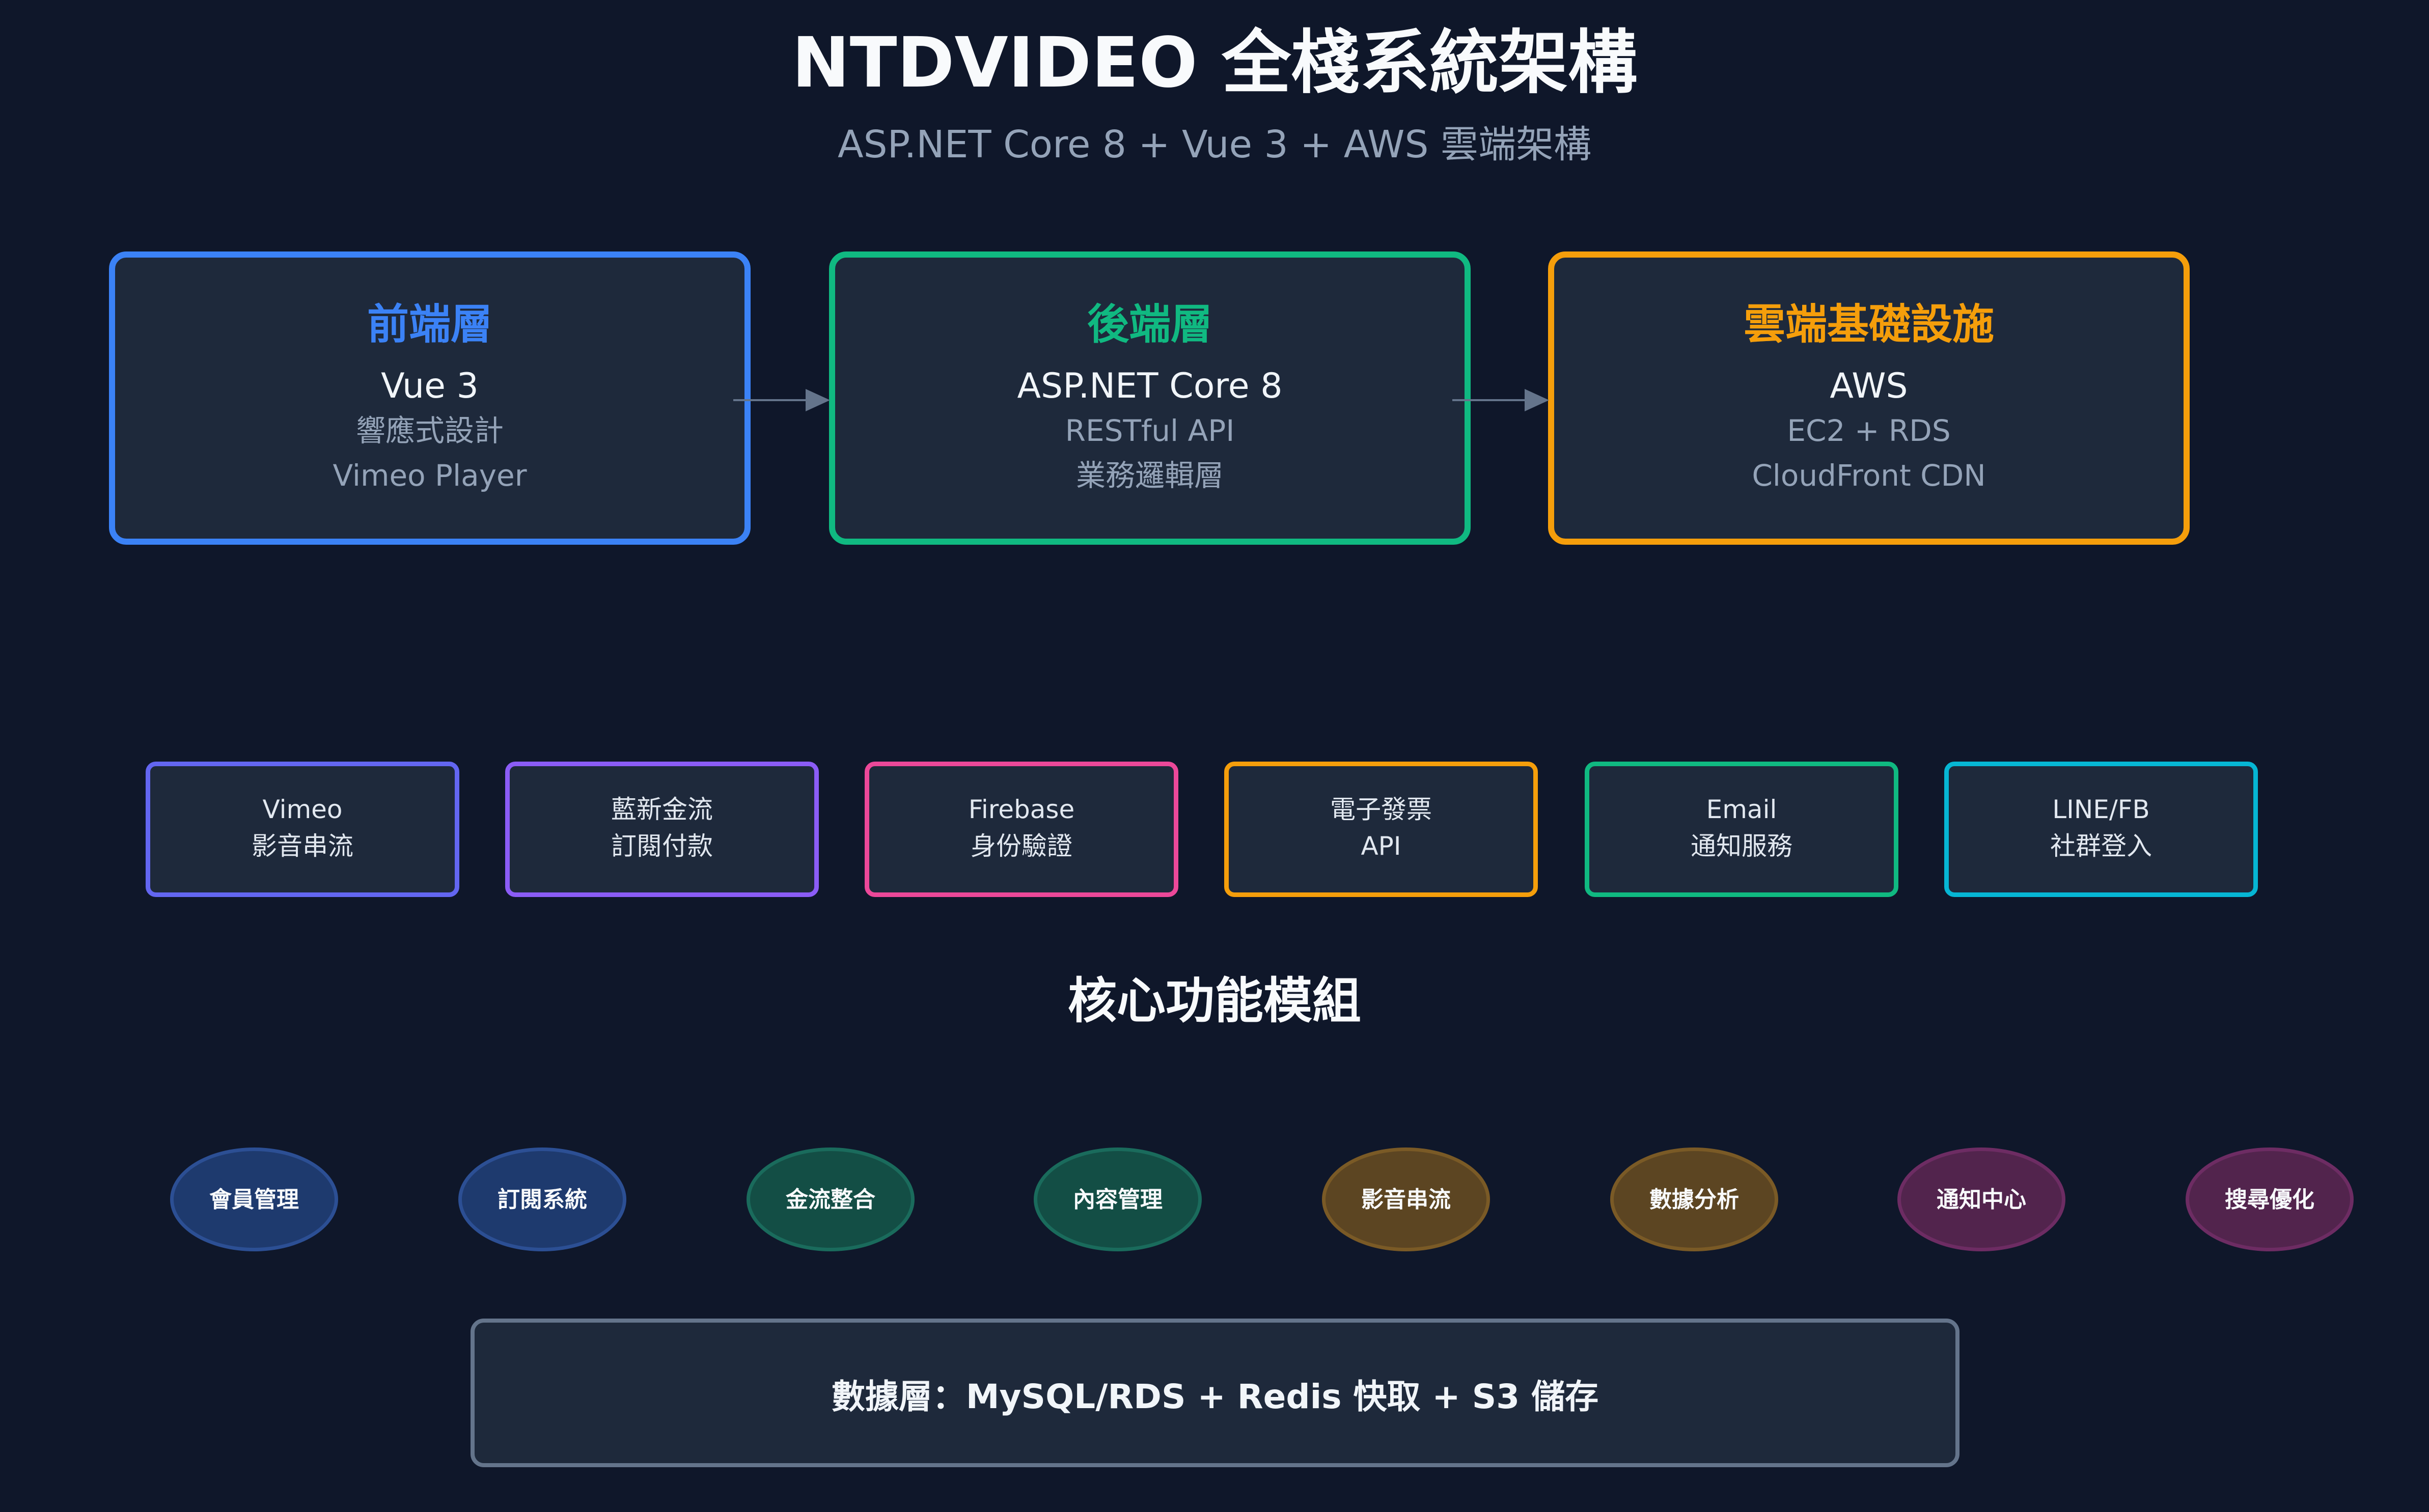 The image size is (2429, 1512). I want to click on backend-to-cloud-arrow, so click(1500, 400).